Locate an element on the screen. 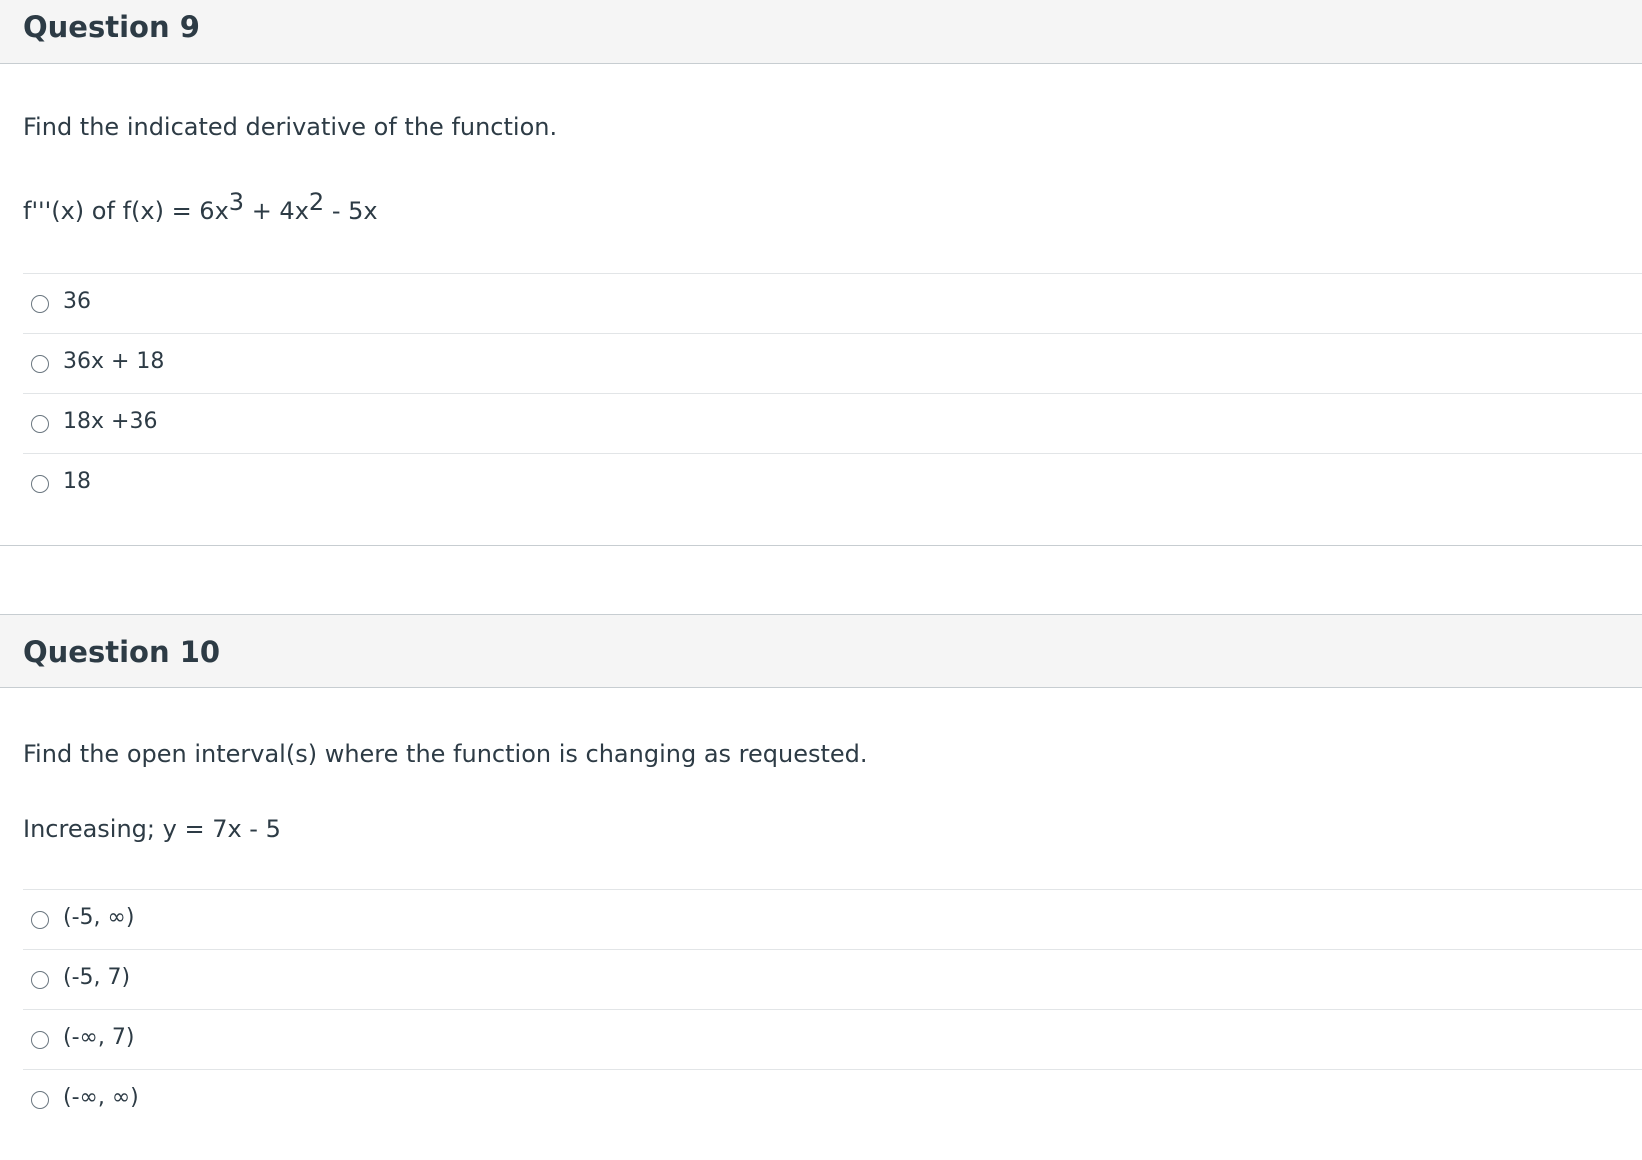 The image size is (1642, 1160). question-expression: Increasing; y = 7x - 5 is located at coordinates (152, 829).